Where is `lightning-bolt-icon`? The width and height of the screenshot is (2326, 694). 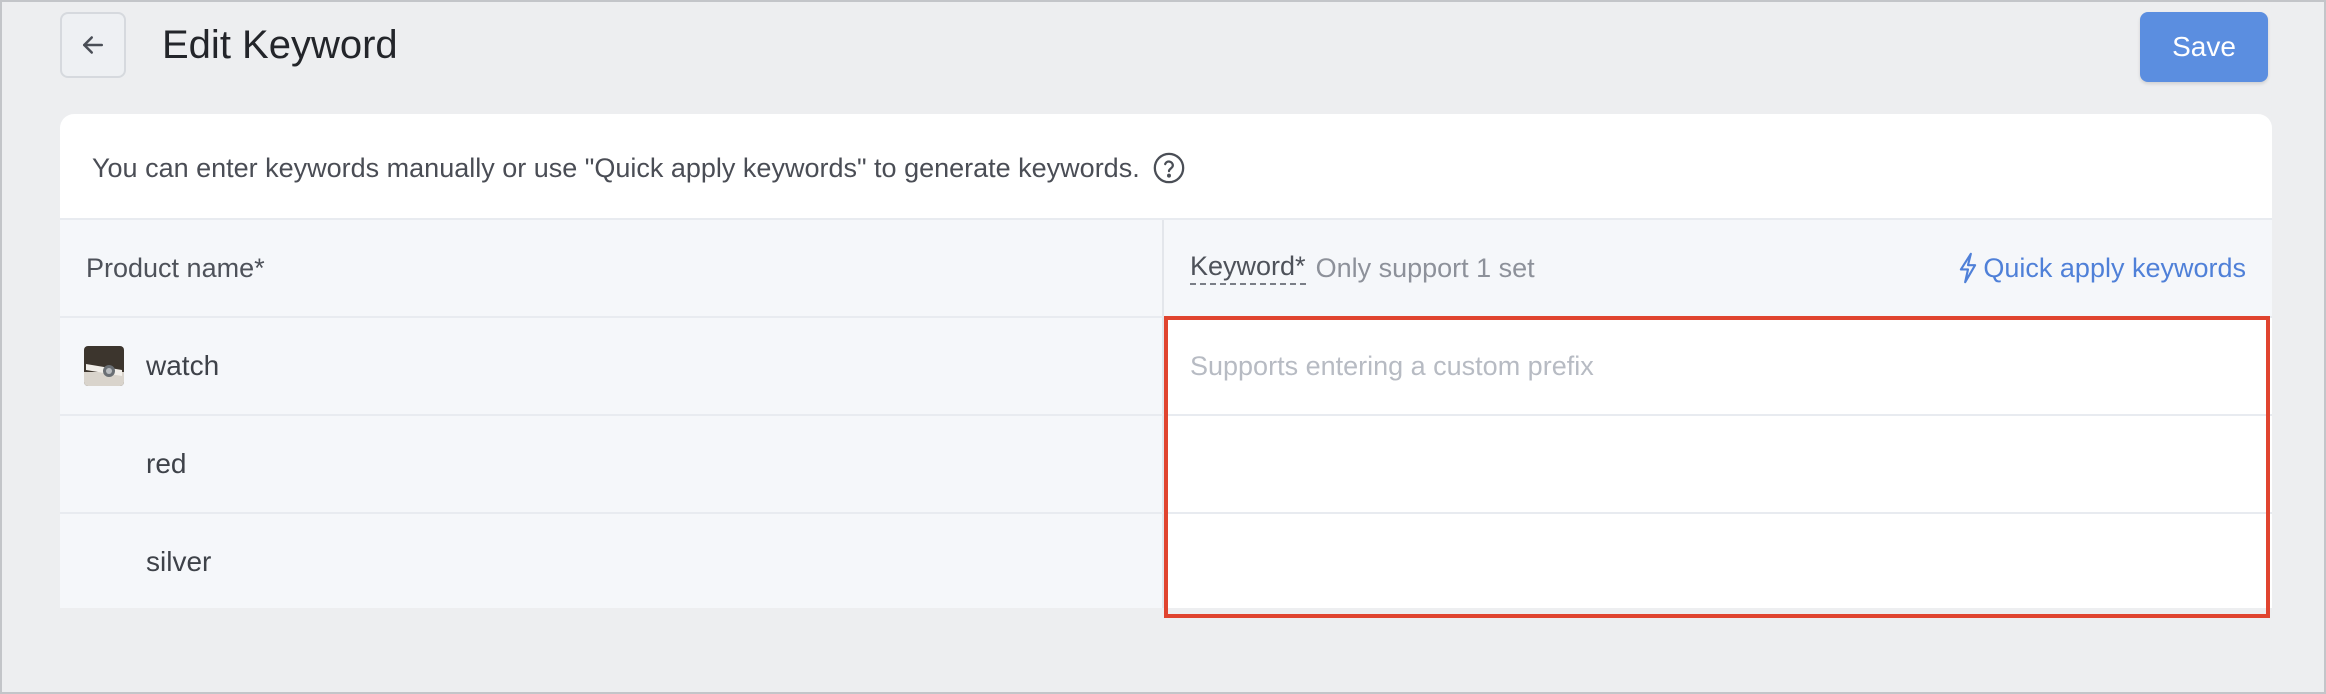 lightning-bolt-icon is located at coordinates (1968, 268).